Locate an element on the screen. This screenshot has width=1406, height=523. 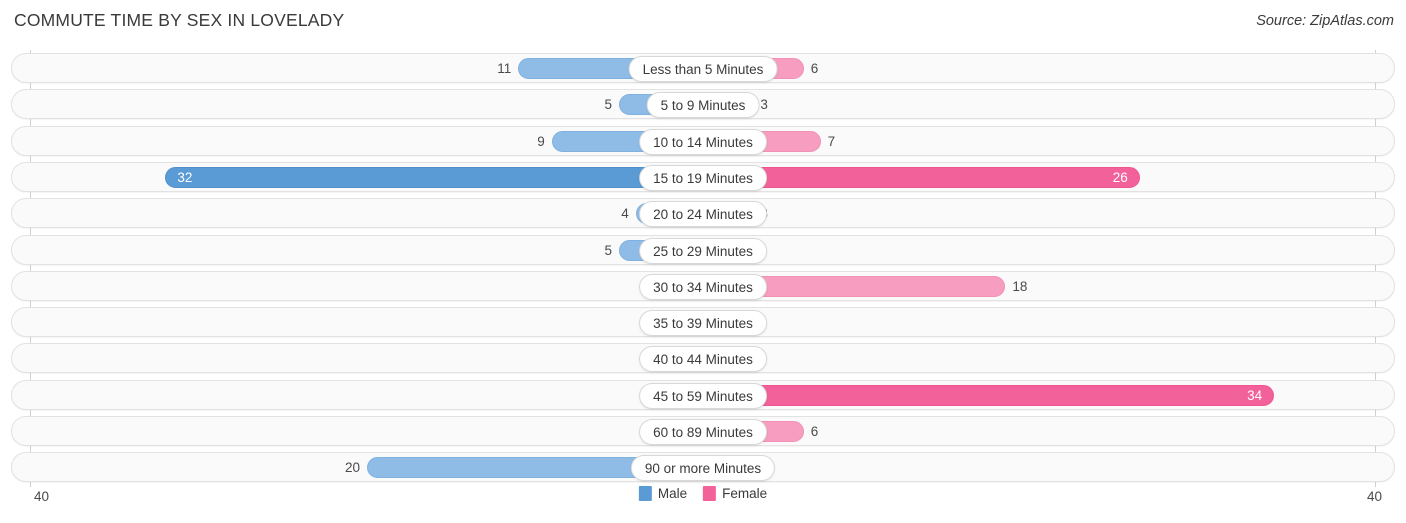
source-attribution: Source: ZipAtlas.com is located at coordinates (1325, 21).